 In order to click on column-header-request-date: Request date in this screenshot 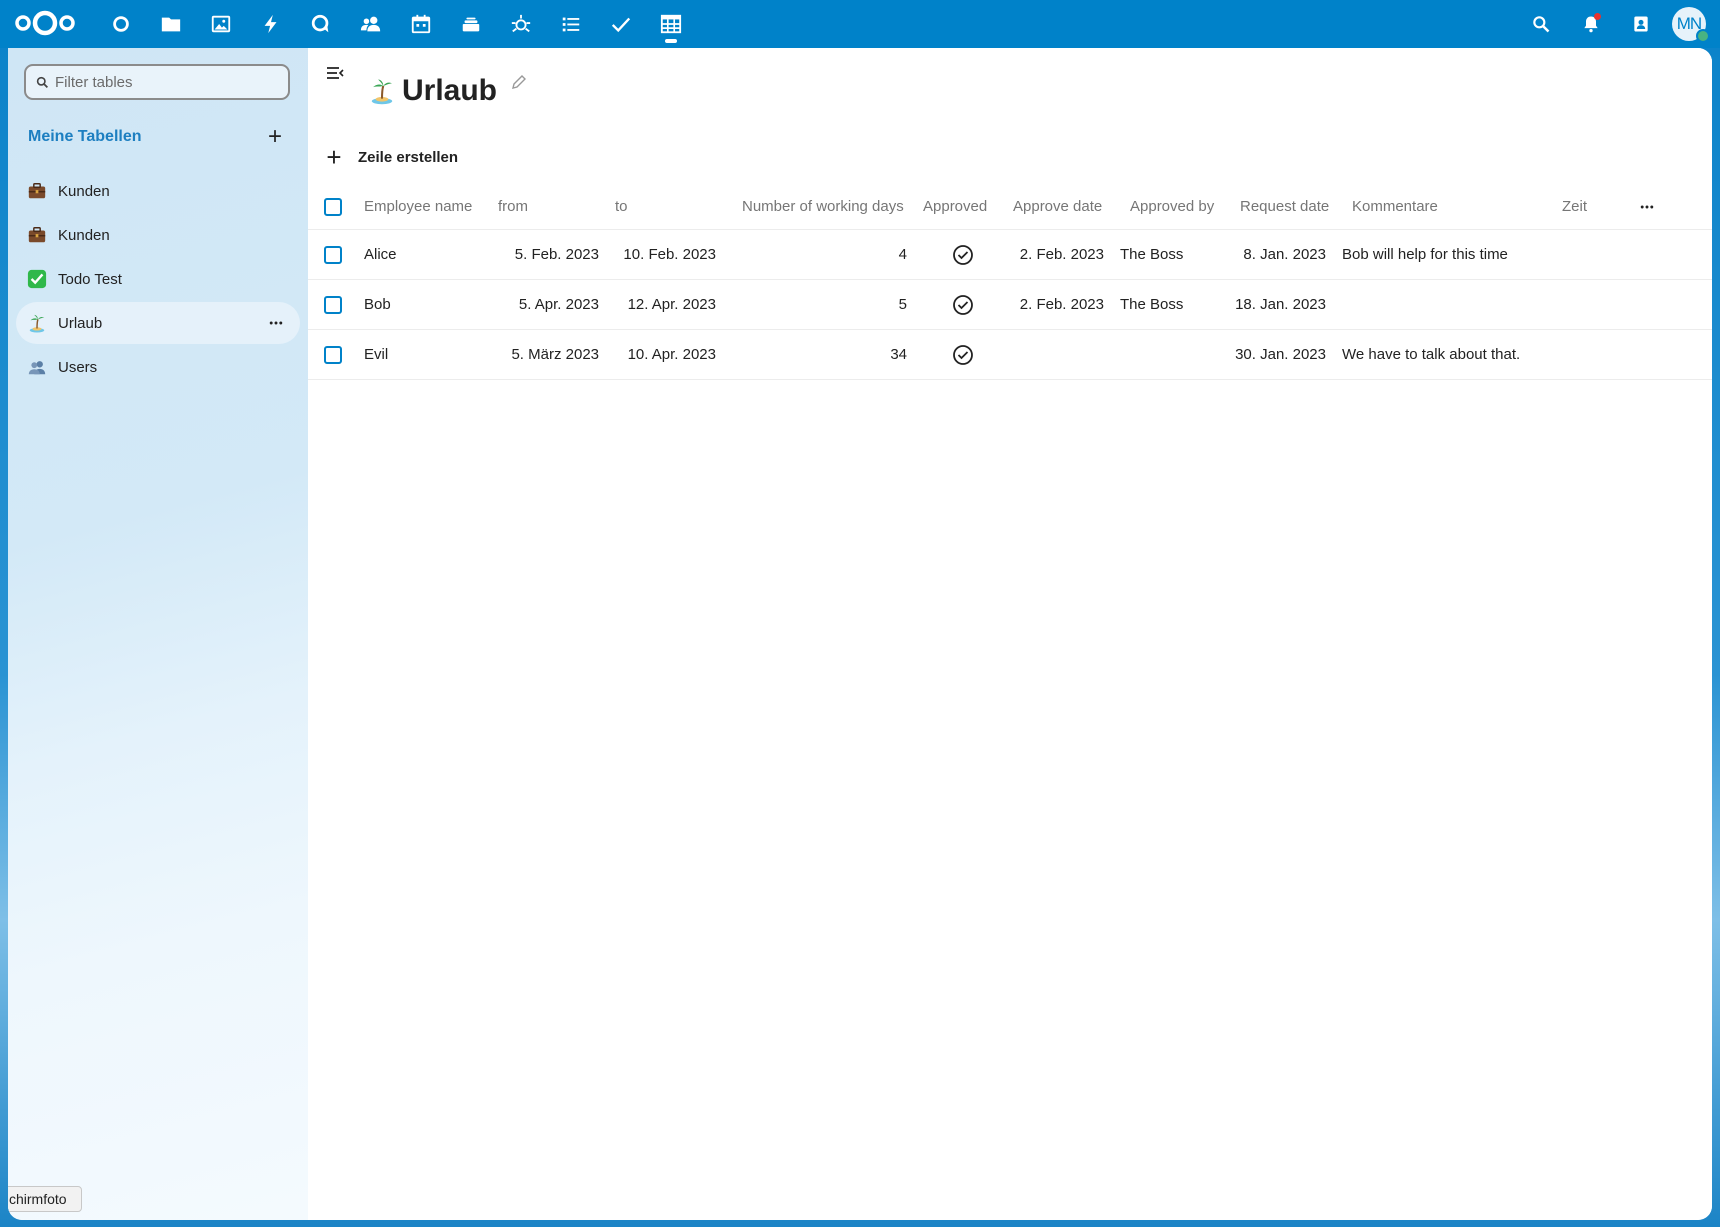, I will do `click(1286, 206)`.